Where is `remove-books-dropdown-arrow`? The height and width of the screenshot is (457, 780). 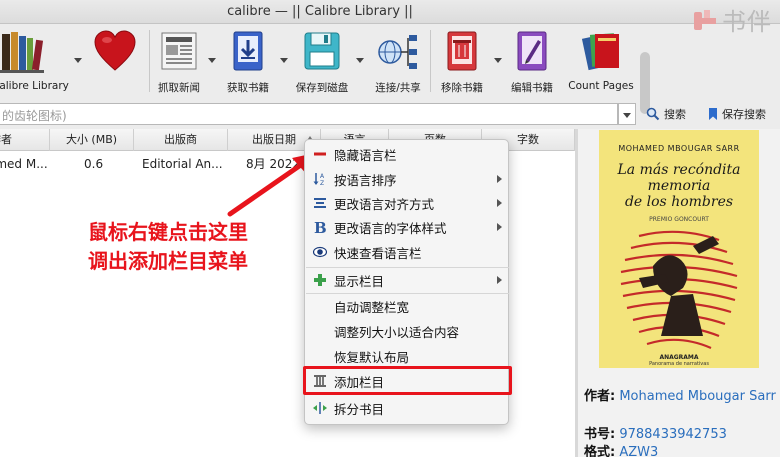 remove-books-dropdown-arrow is located at coordinates (498, 60).